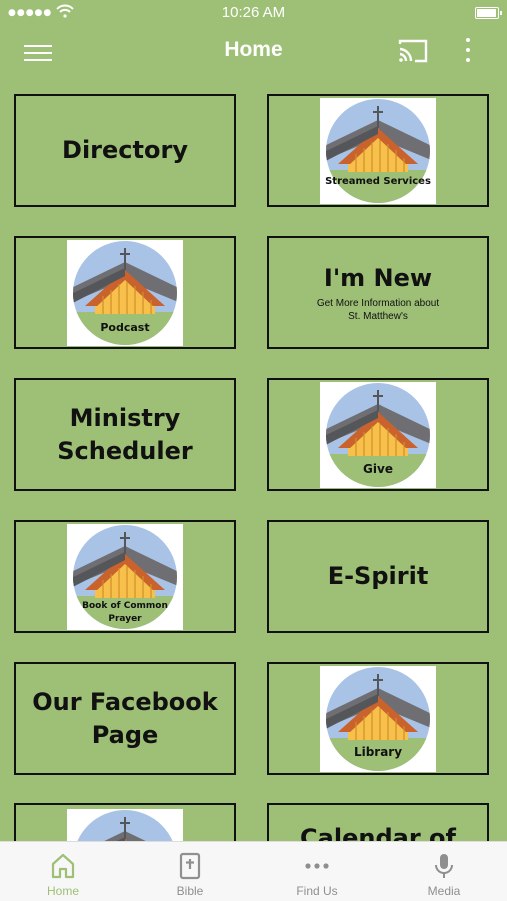  I want to click on tile-e-spirit: E-Spirit, so click(378, 576).